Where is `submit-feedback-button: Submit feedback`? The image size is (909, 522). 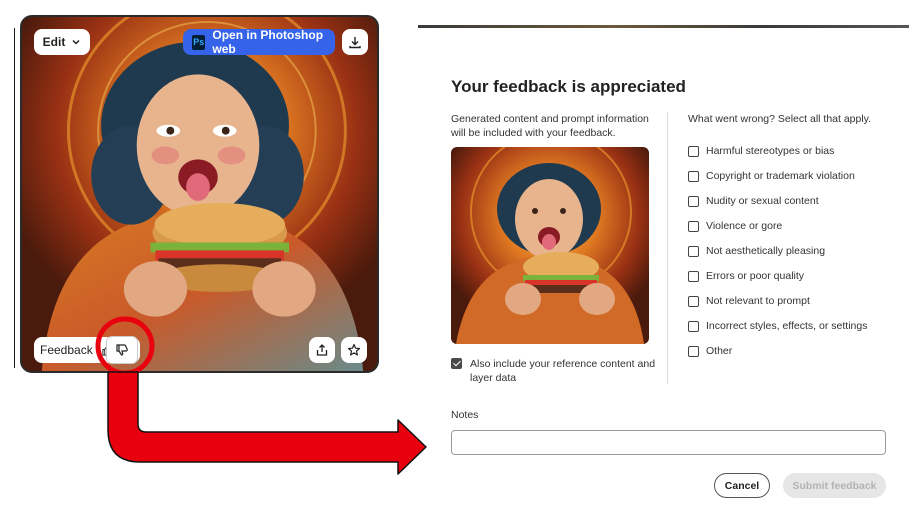
submit-feedback-button: Submit feedback is located at coordinates (834, 485).